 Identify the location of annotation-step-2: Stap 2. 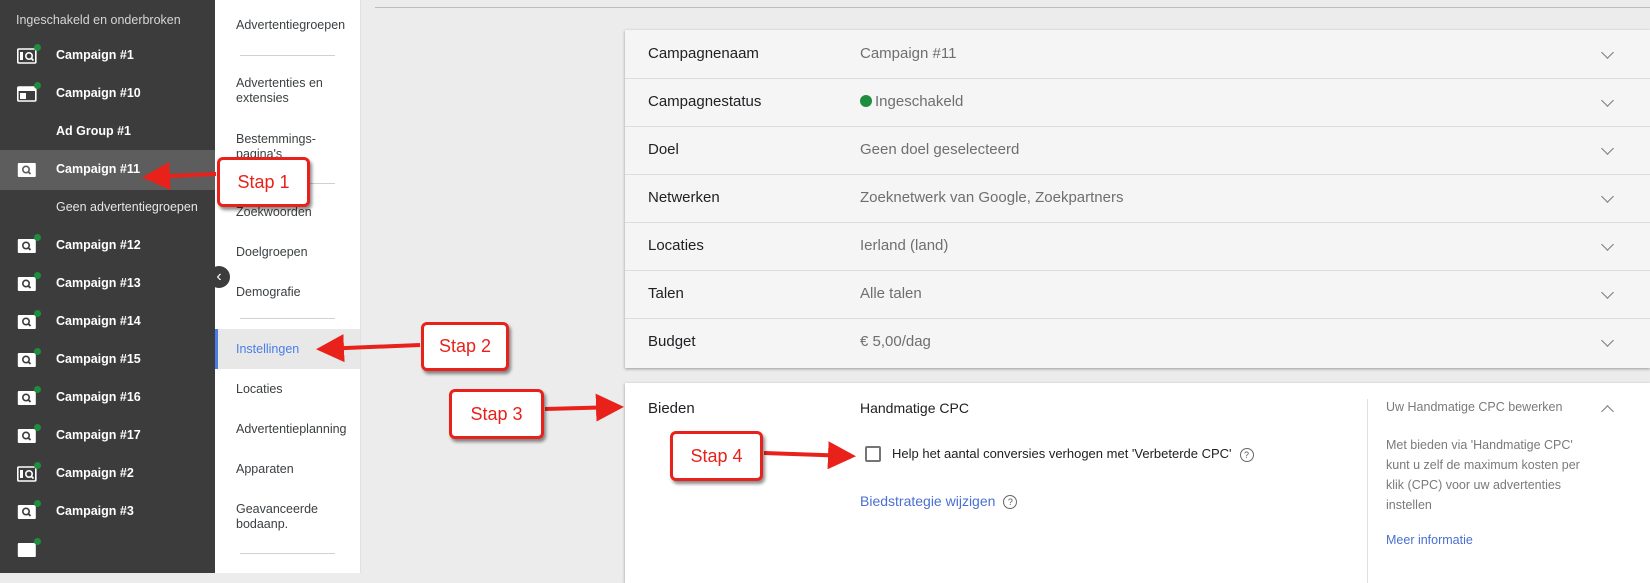
(465, 346).